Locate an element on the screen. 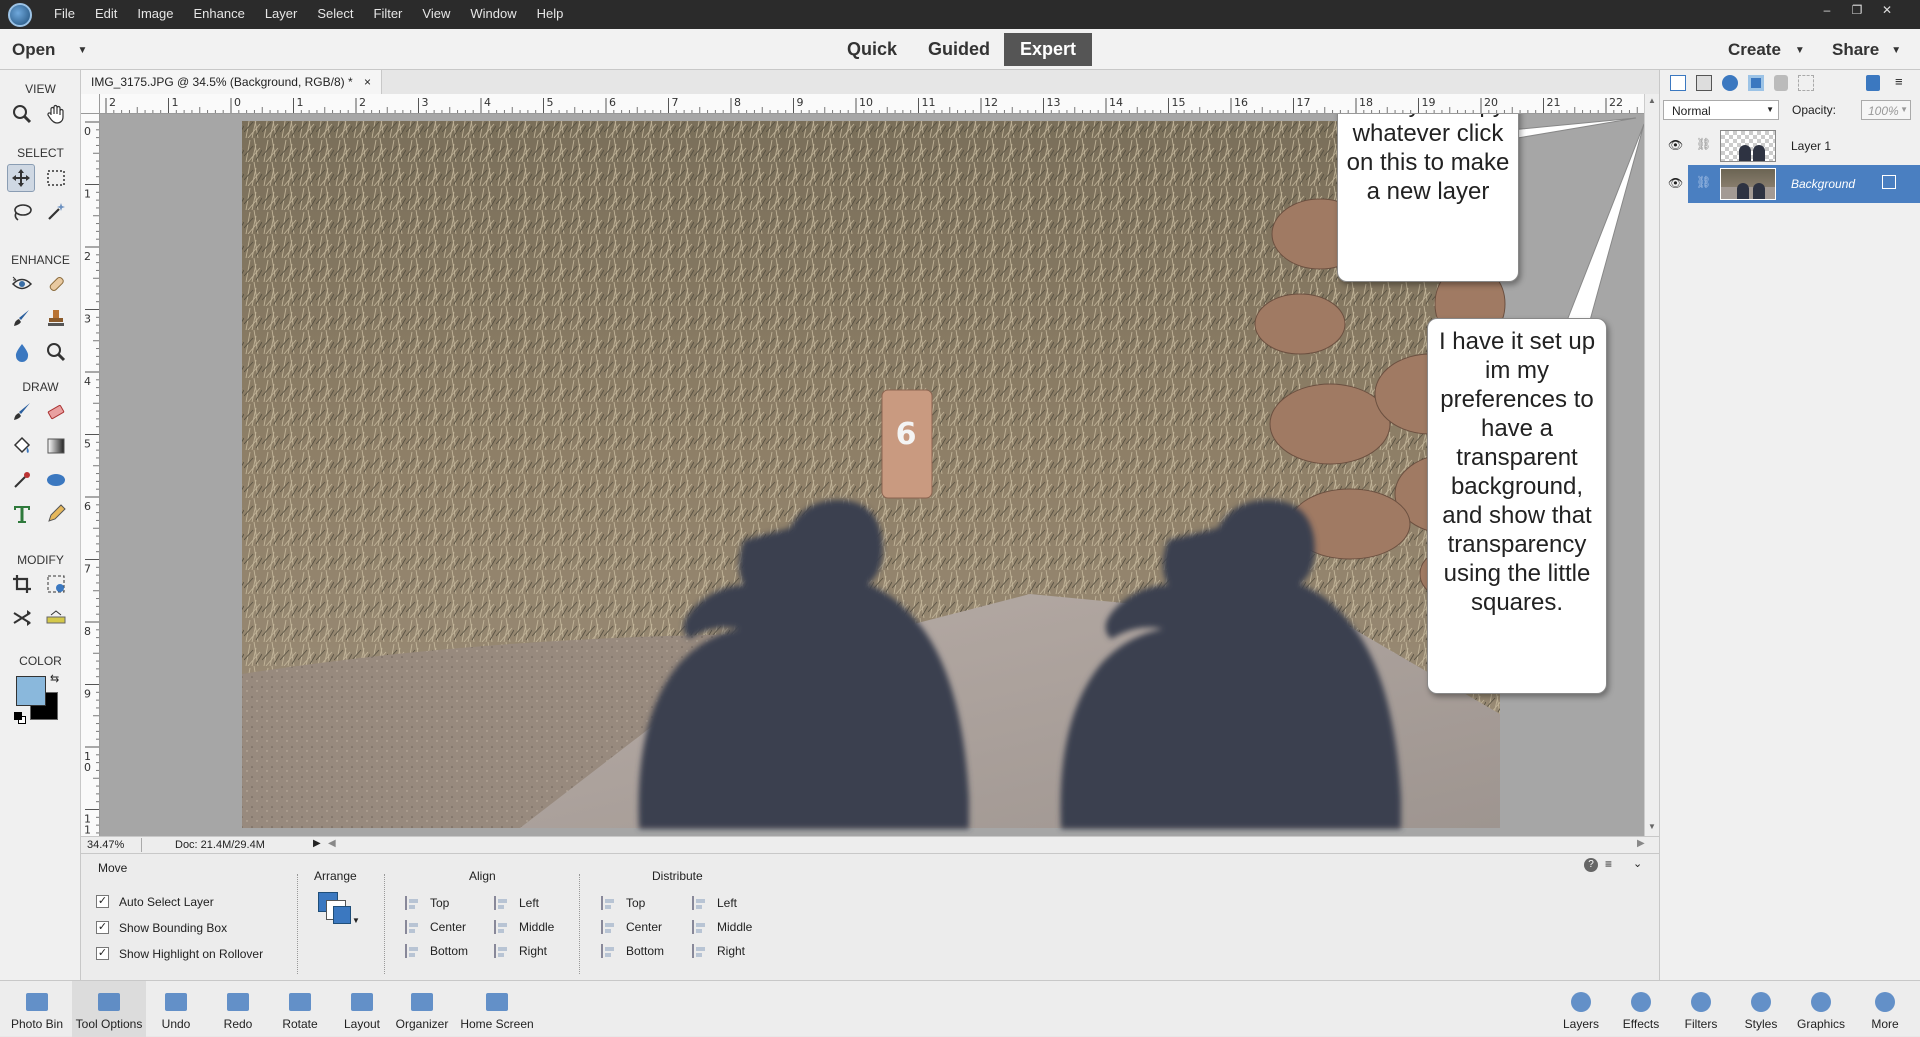 The image size is (1920, 1037). delete-layer-icon is located at coordinates (1873, 83).